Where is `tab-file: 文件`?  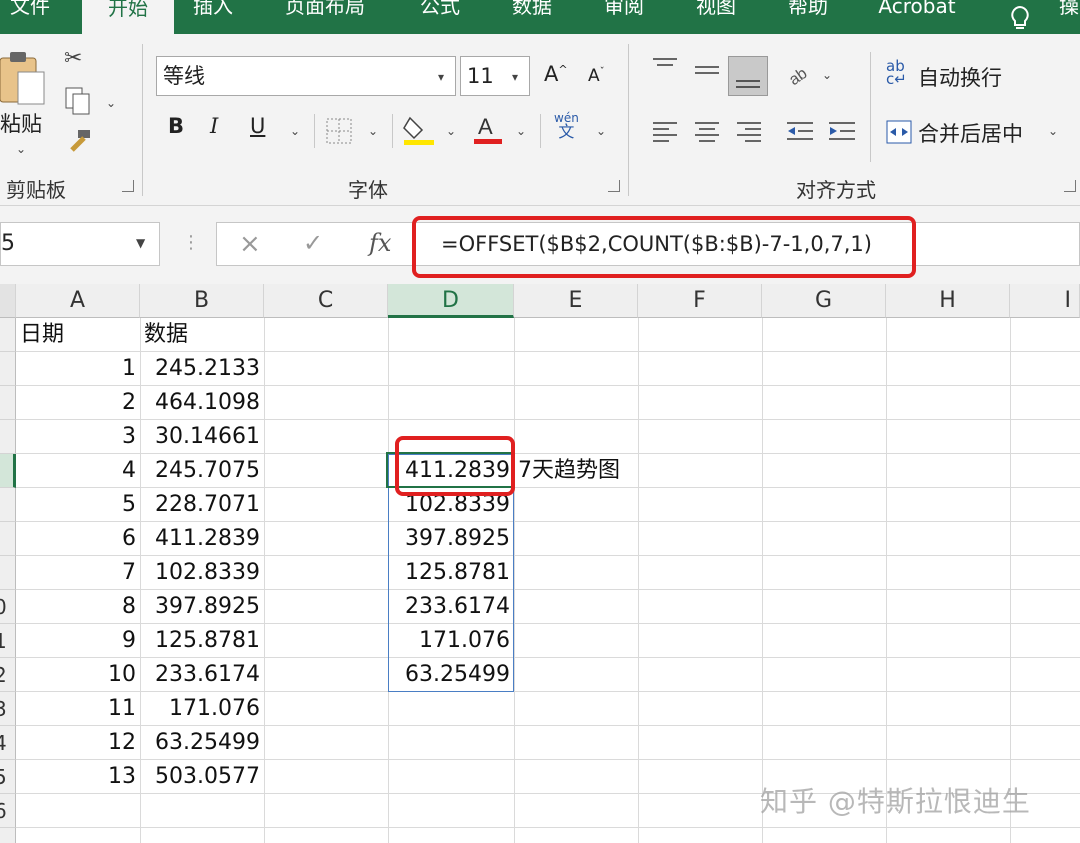 tab-file: 文件 is located at coordinates (30, 17).